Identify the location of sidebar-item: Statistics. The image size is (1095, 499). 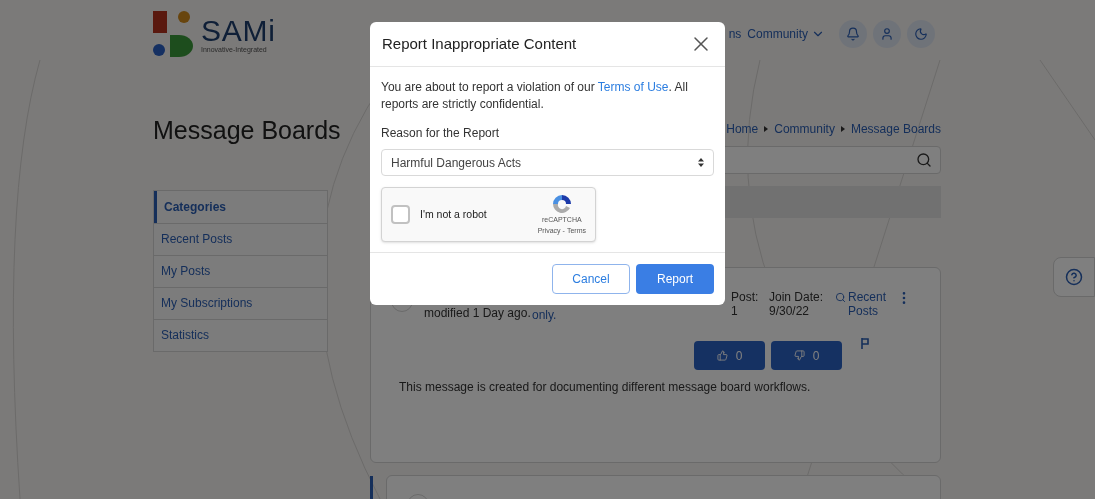
(240, 334).